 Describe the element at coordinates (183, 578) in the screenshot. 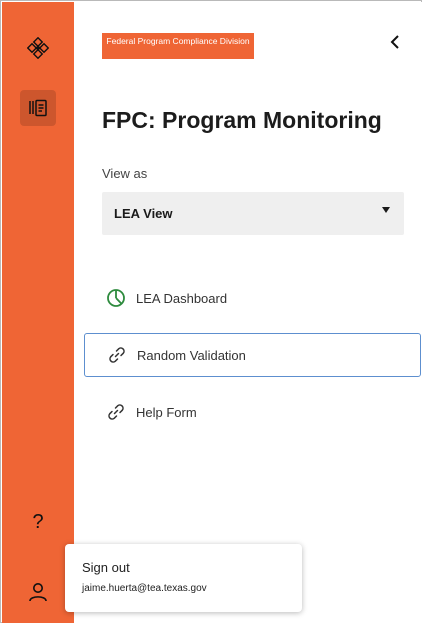

I see `account-popover: Sign out jaime.huerta@tea.texas.gov` at that location.